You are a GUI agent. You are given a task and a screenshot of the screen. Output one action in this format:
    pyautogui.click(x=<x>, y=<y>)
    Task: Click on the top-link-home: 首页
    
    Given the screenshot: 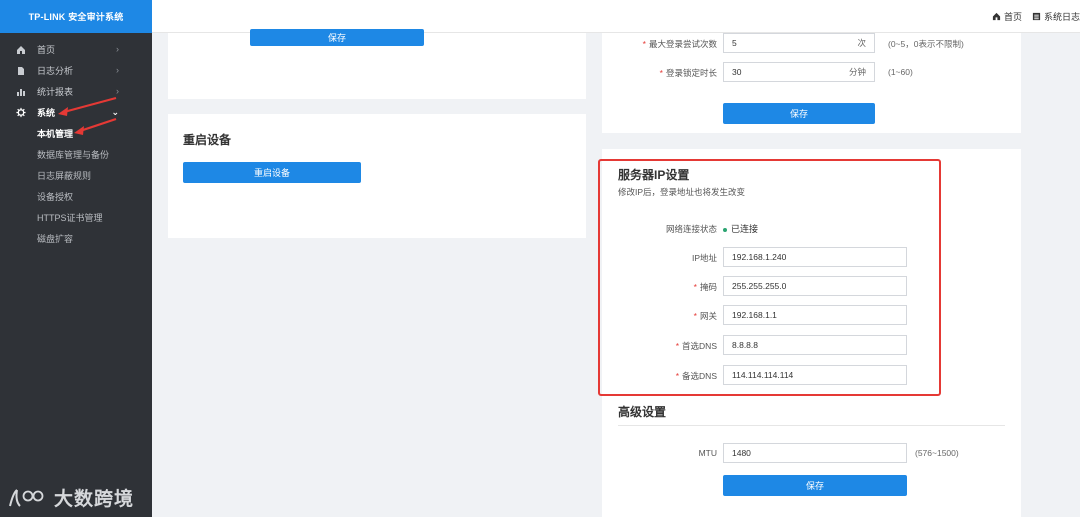 What is the action you would take?
    pyautogui.click(x=1007, y=16)
    